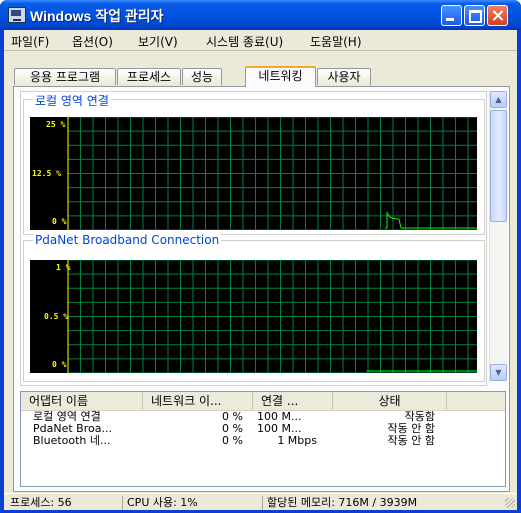 The image size is (521, 513). What do you see at coordinates (46, 173) in the screenshot?
I see `y-tick-label: 12.5 %` at bounding box center [46, 173].